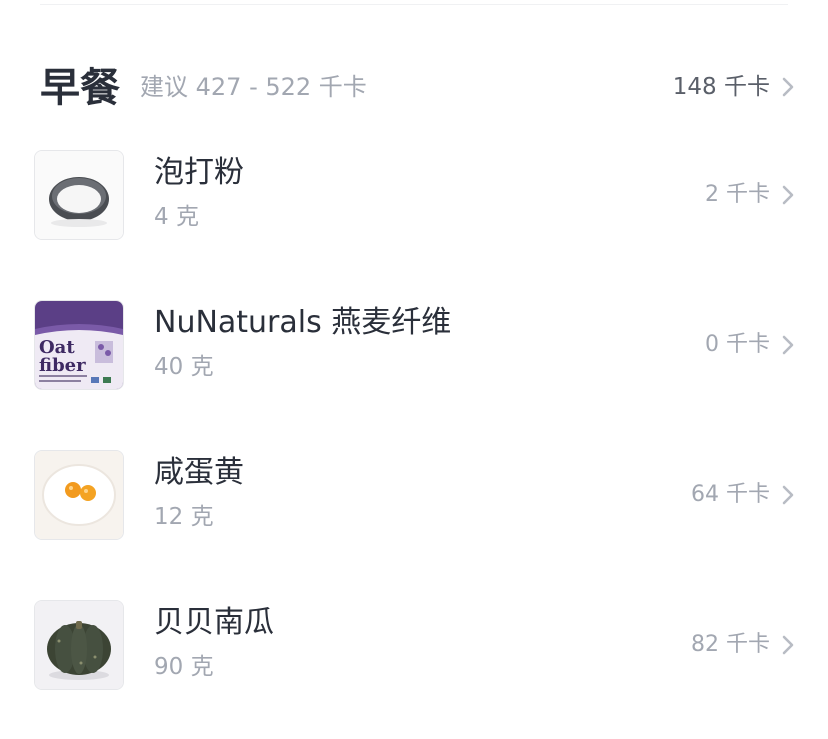  What do you see at coordinates (184, 367) in the screenshot?
I see `food-amount: 40 克` at bounding box center [184, 367].